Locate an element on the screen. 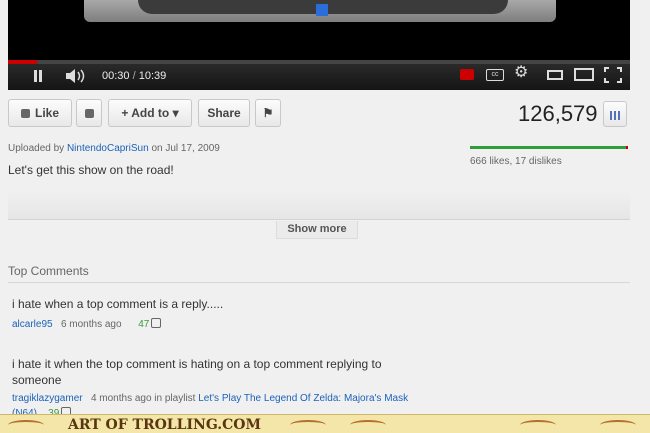  pause-icon is located at coordinates (38, 76).